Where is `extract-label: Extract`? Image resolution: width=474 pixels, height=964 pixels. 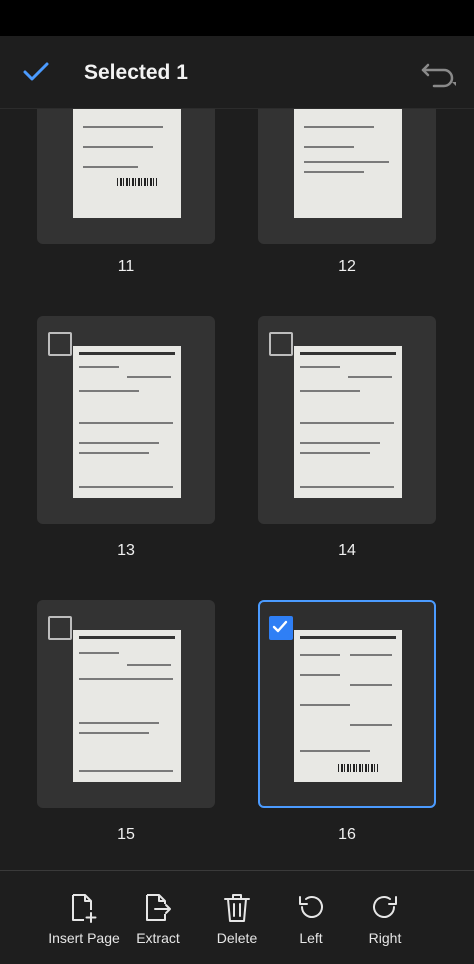 extract-label: Extract is located at coordinates (158, 938).